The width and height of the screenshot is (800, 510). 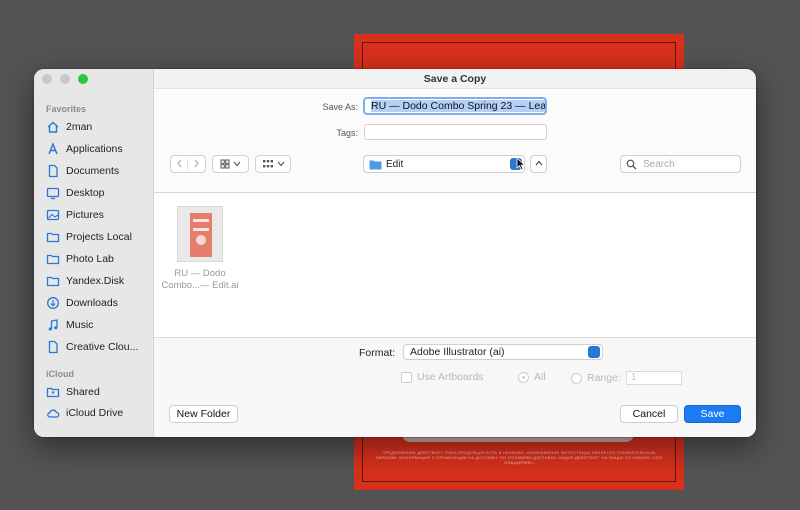 I want to click on range-label: Range:, so click(x=604, y=378).